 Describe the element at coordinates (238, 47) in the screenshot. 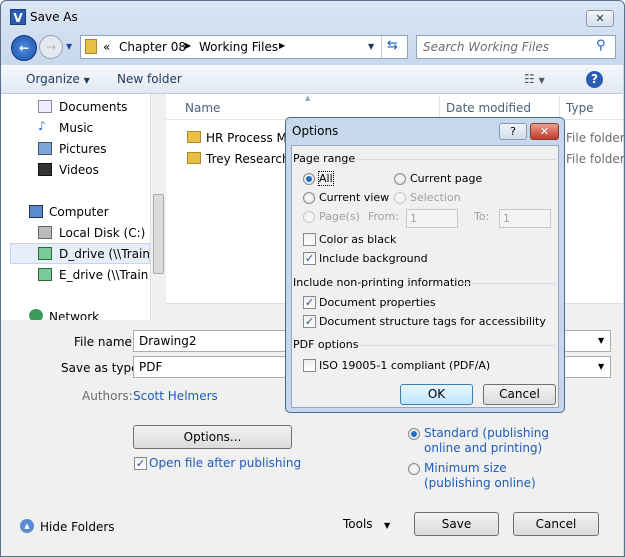

I see `crumb-working-files: Working Files` at that location.